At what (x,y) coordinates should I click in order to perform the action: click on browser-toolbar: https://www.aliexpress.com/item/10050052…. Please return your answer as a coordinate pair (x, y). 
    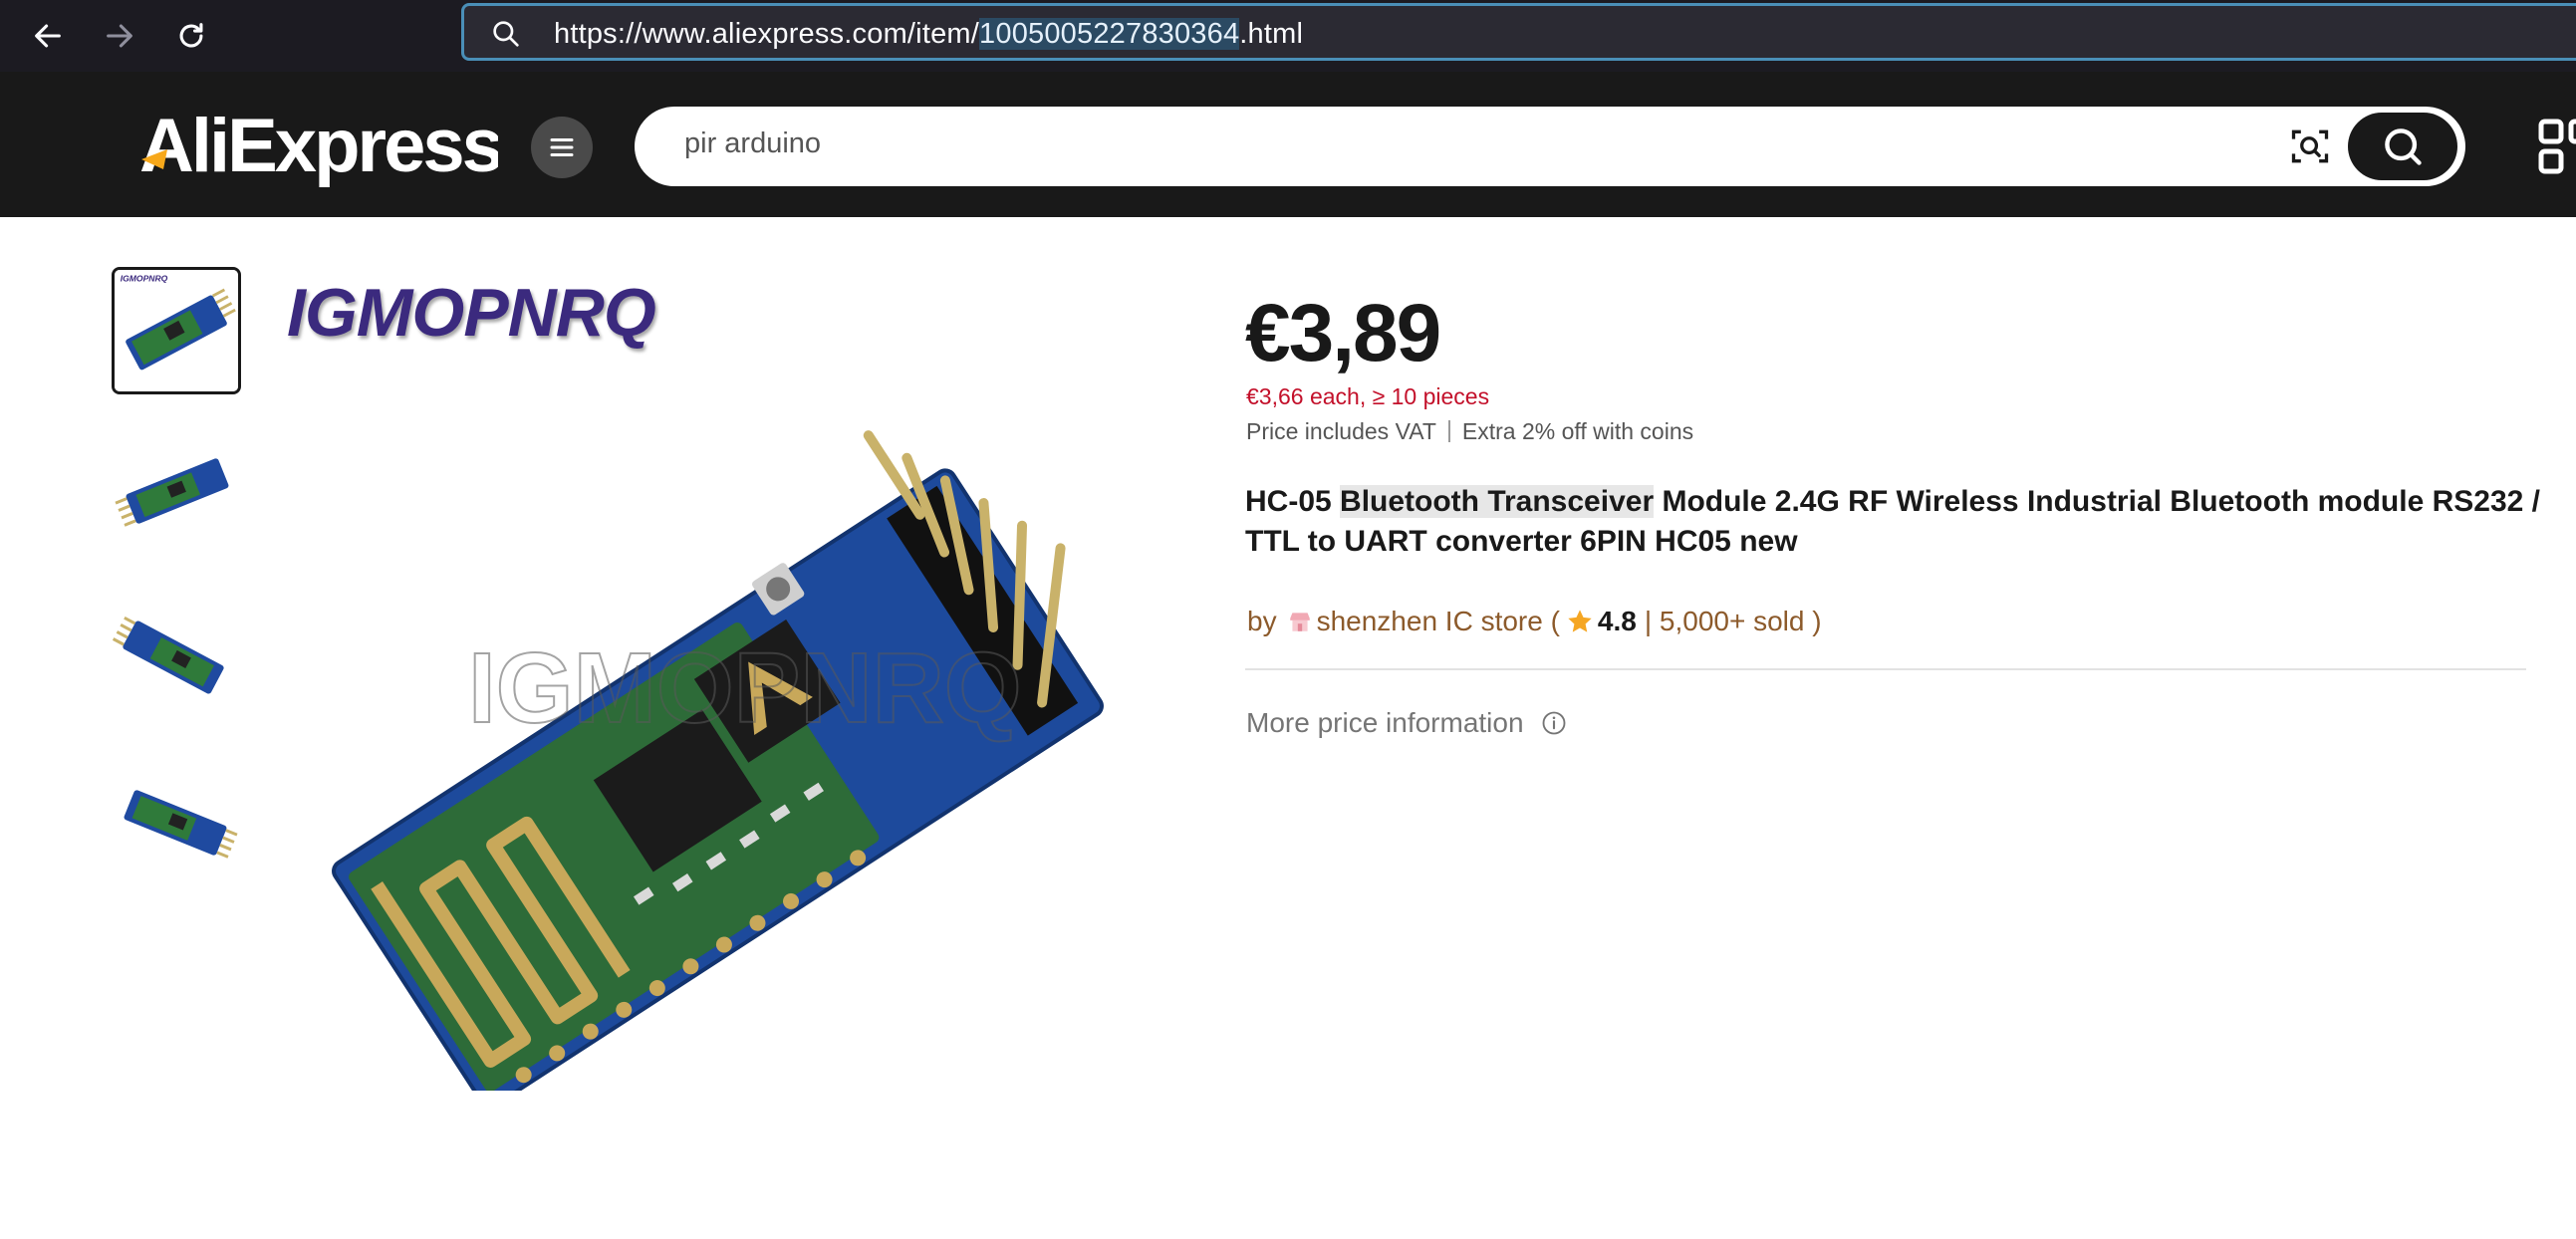
    Looking at the image, I should click on (1288, 36).